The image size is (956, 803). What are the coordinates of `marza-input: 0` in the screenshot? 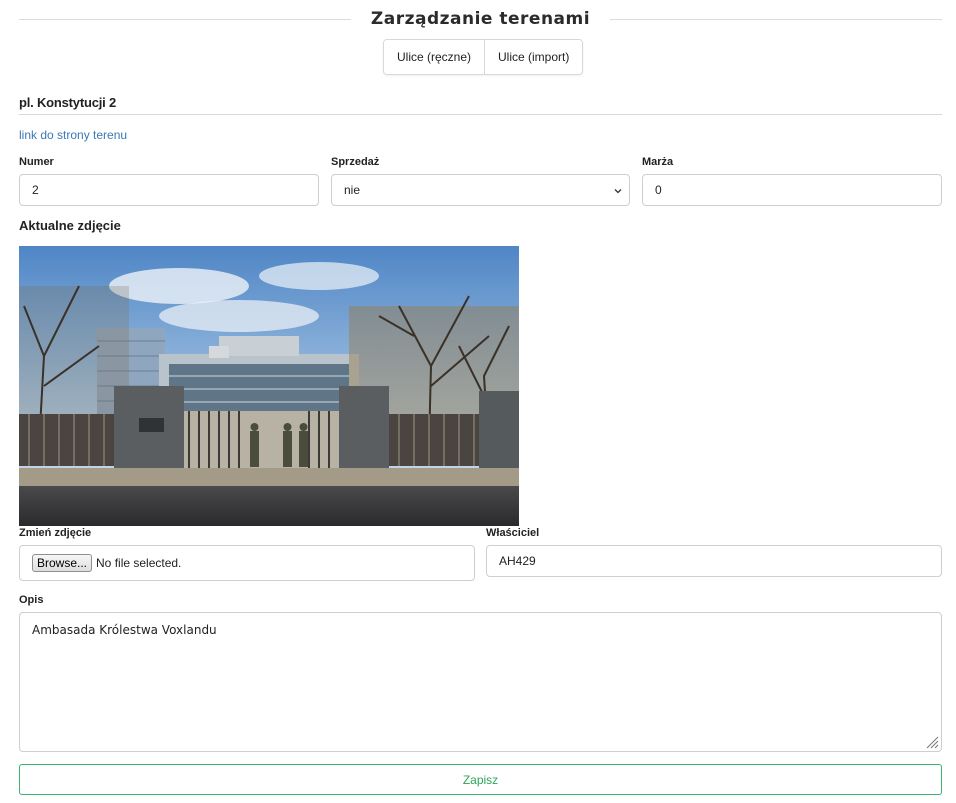 It's located at (792, 190).